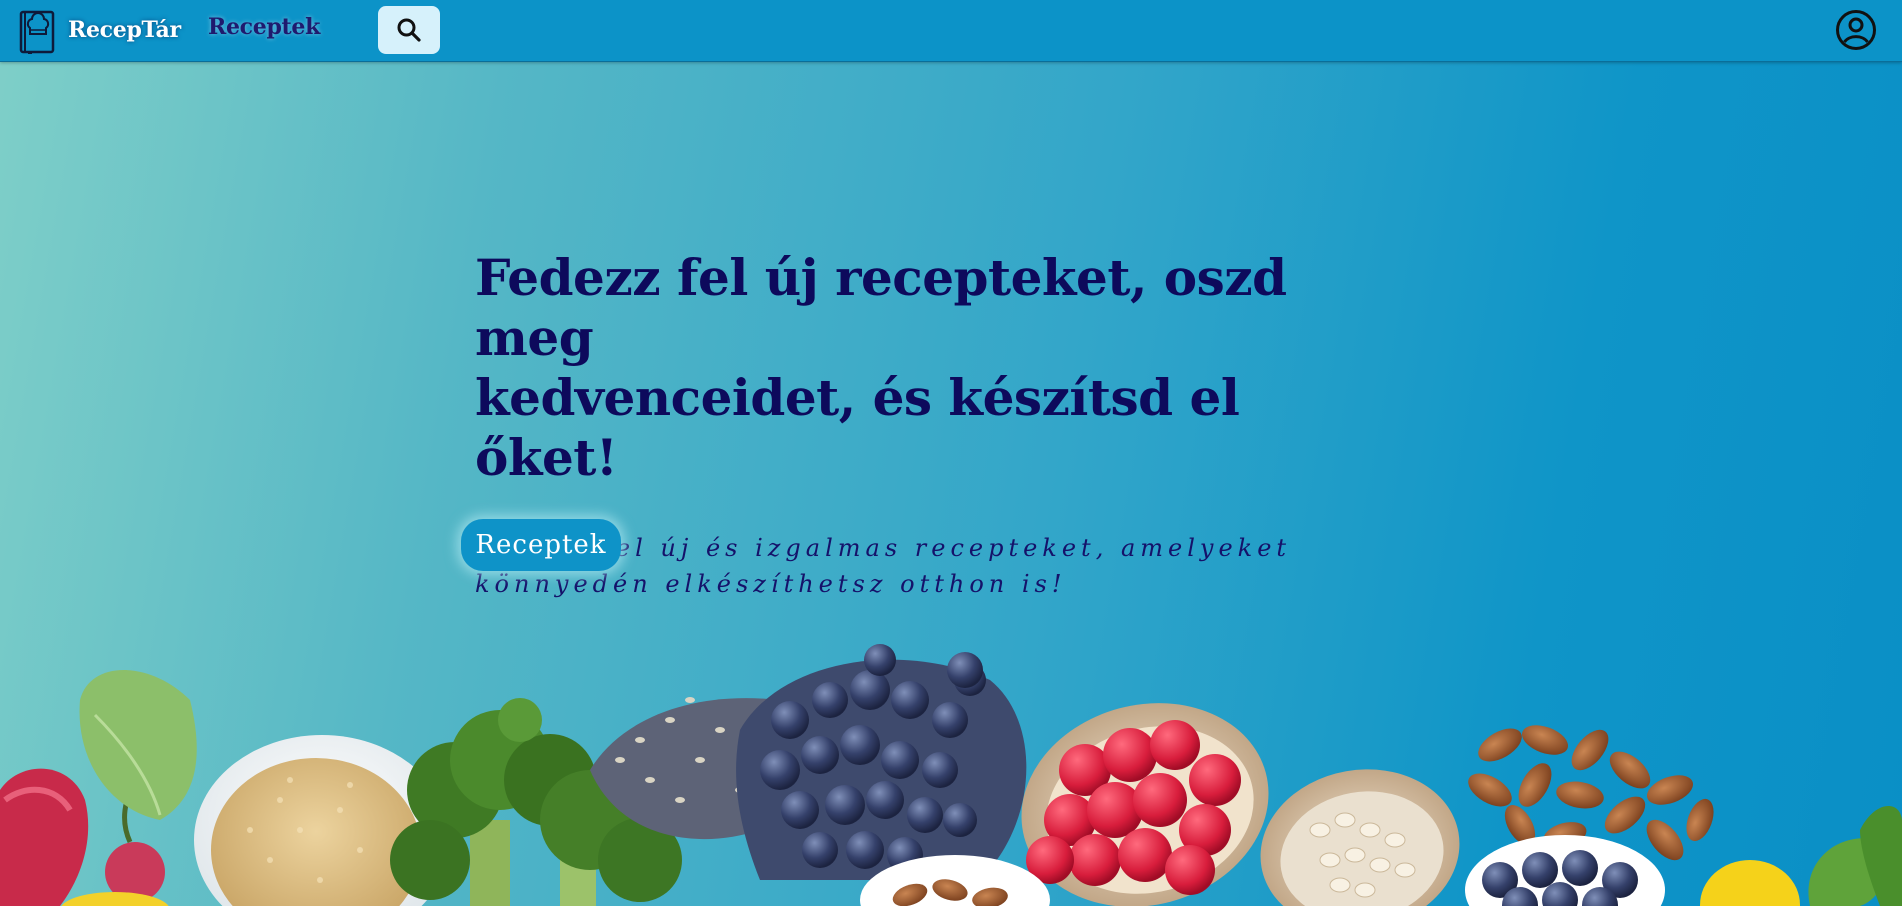  I want to click on user-circle-icon, so click(1856, 30).